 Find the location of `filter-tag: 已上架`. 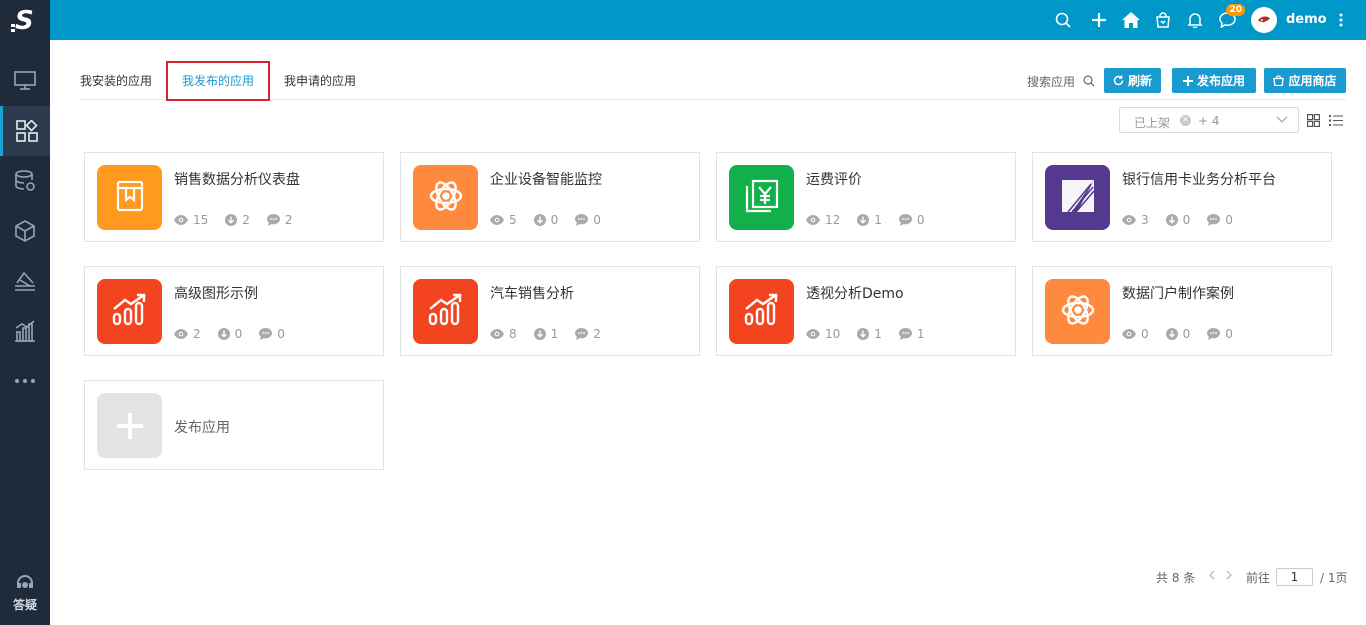

filter-tag: 已上架 is located at coordinates (1152, 123).